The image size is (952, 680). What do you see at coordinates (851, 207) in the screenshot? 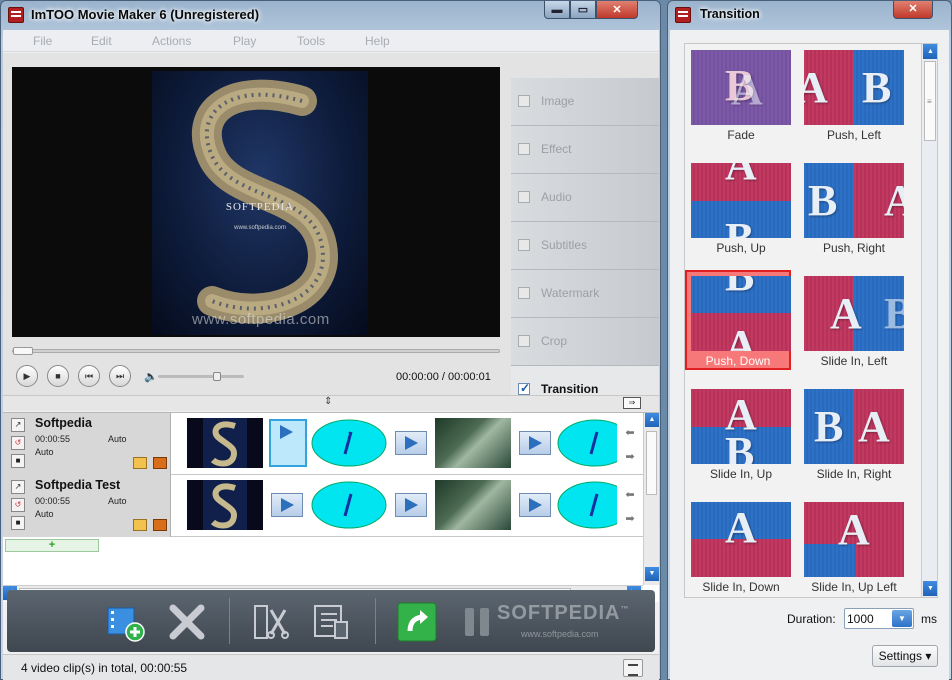
I see `transition-item-push-right: B A Push, Right` at bounding box center [851, 207].